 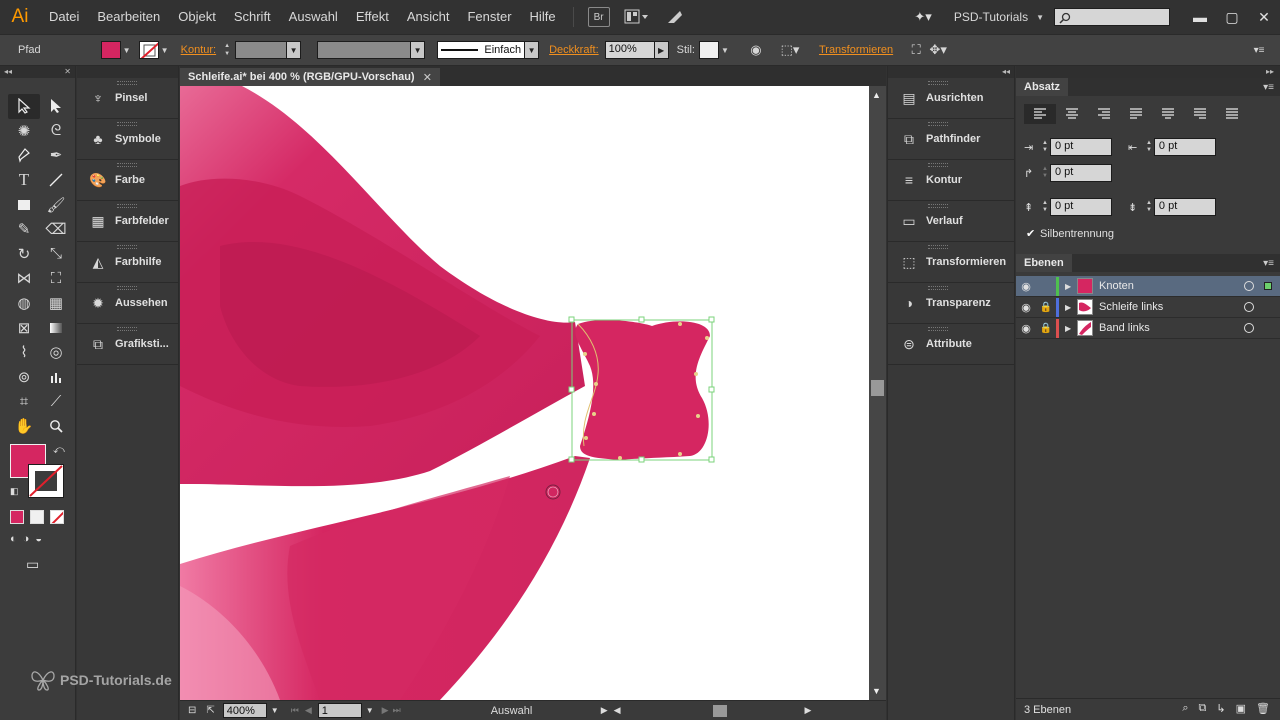 What do you see at coordinates (59, 450) in the screenshot?
I see `swap-fill-stroke-icon: ⤺` at bounding box center [59, 450].